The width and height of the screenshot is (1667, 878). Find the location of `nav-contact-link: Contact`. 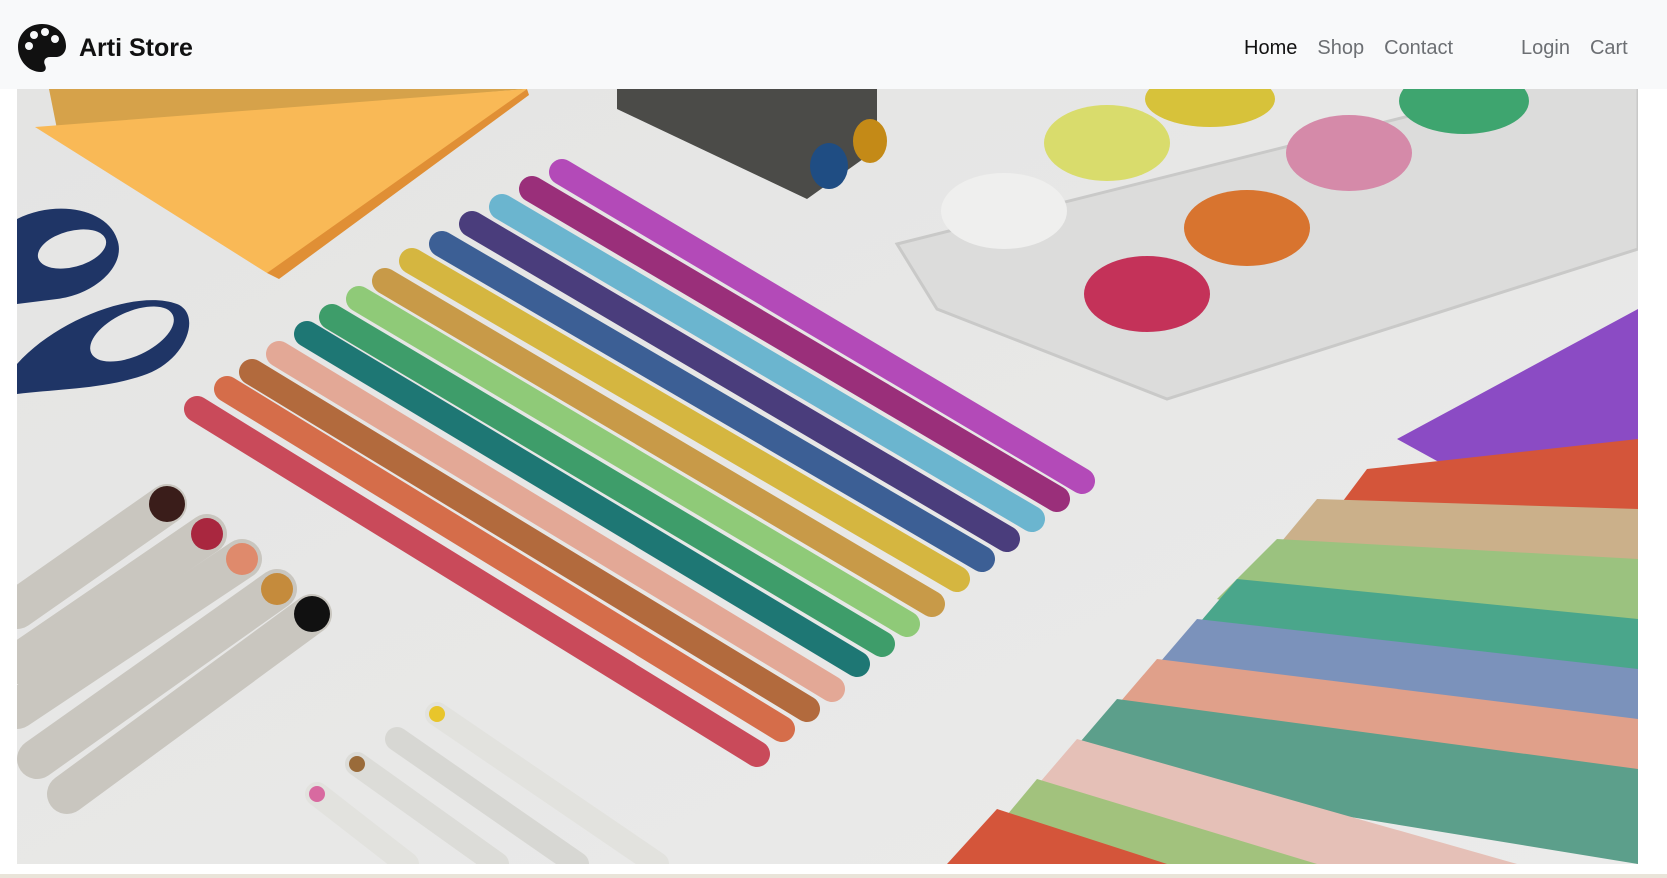

nav-contact-link: Contact is located at coordinates (1418, 48).